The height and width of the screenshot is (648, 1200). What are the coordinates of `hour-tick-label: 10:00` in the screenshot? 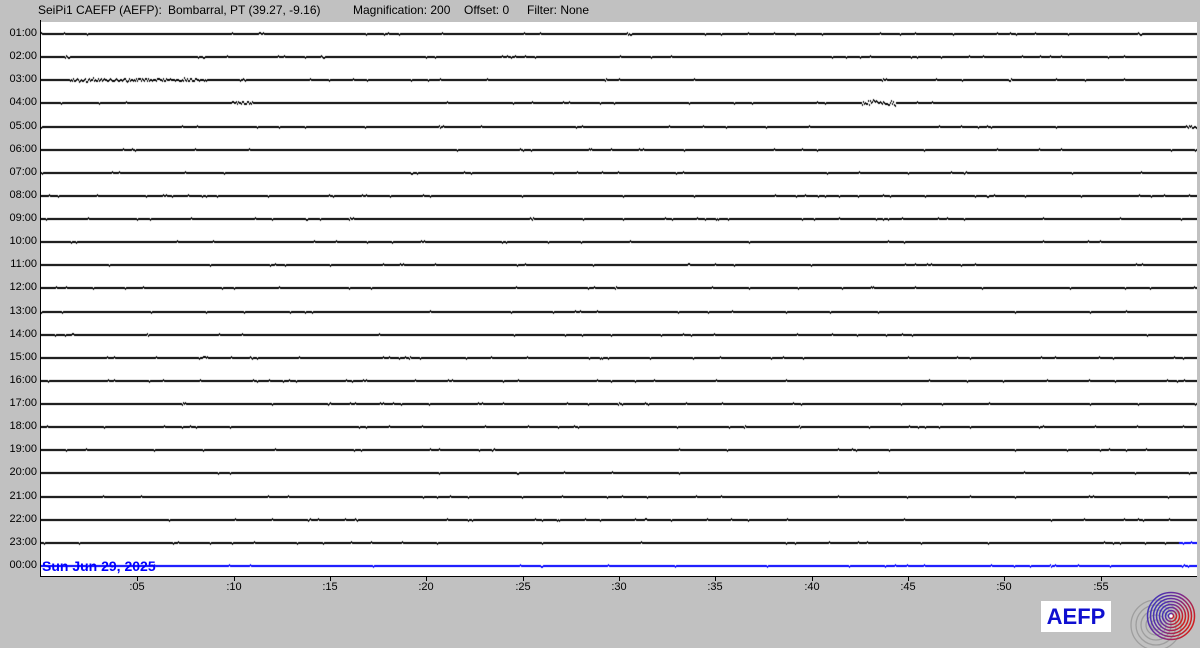 It's located at (23, 241).